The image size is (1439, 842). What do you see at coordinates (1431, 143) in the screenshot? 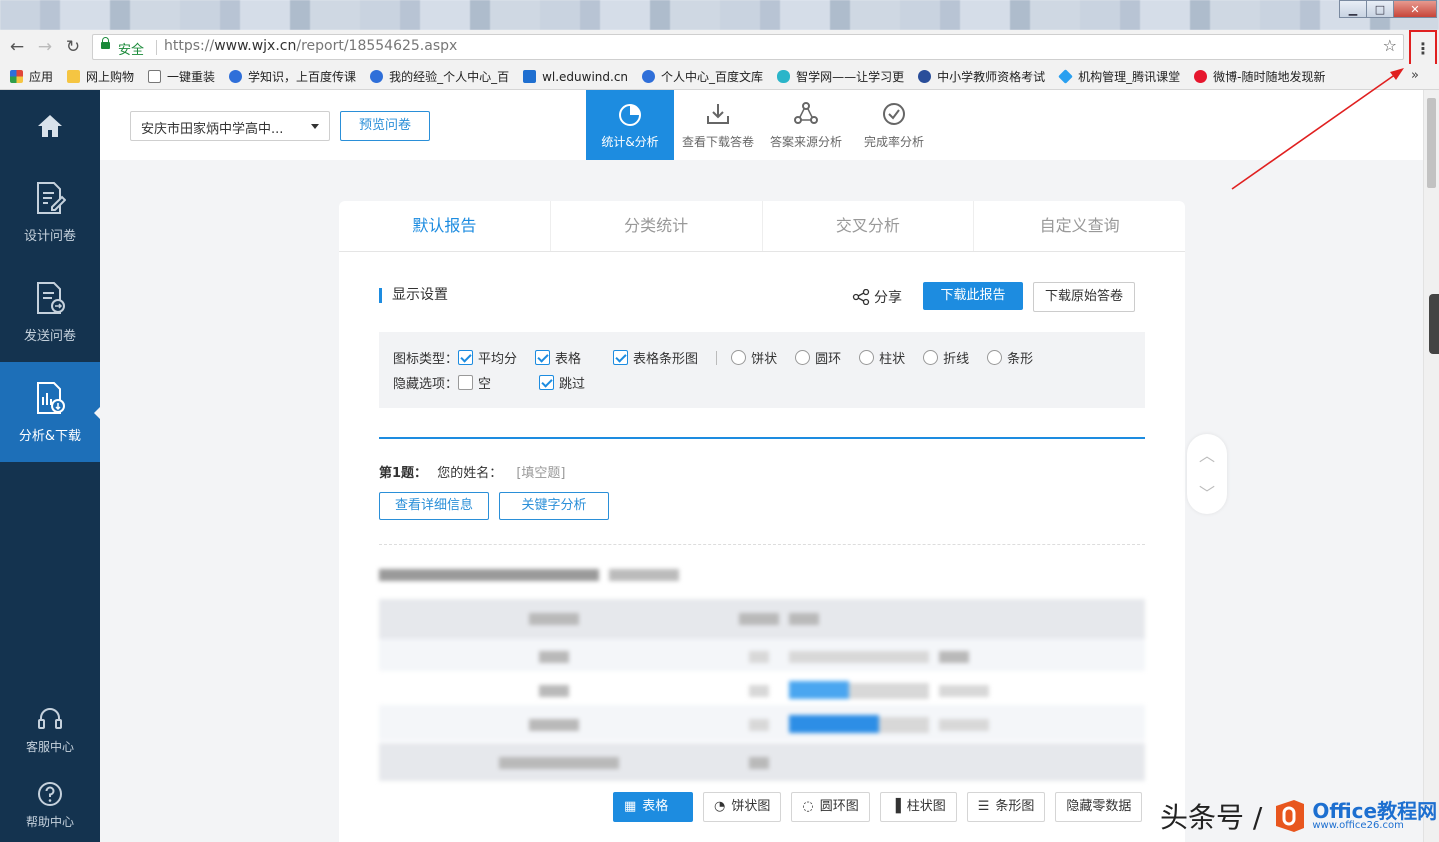
I see `scrollbar-thumb` at bounding box center [1431, 143].